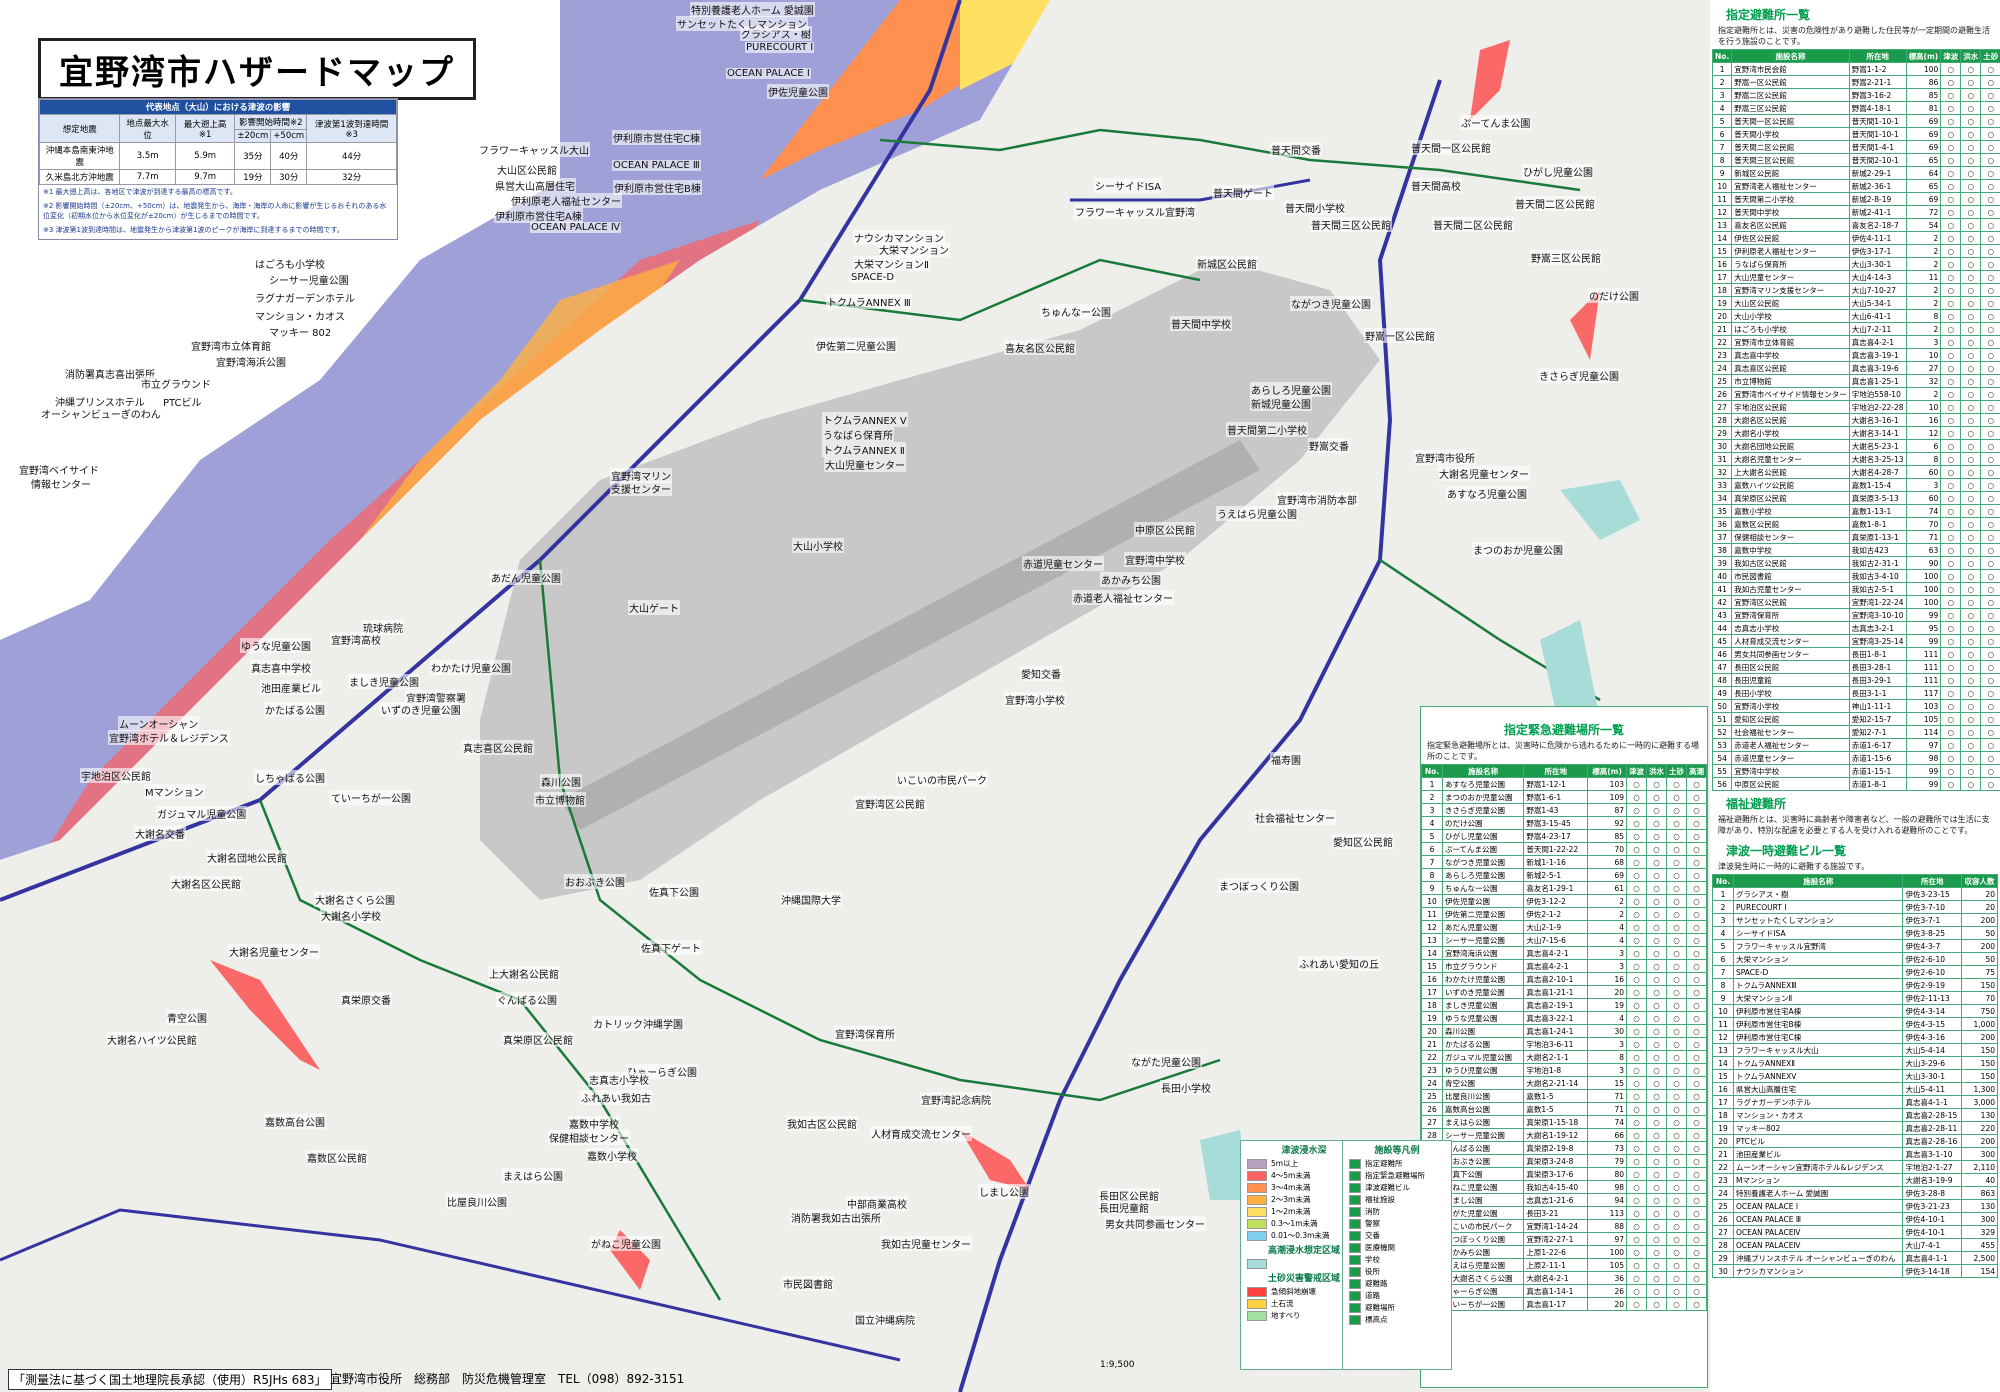  Describe the element at coordinates (1855, 1180) in the screenshot. I see `table-row: 23 Mマンション 大謝名3-19-9 40` at that location.